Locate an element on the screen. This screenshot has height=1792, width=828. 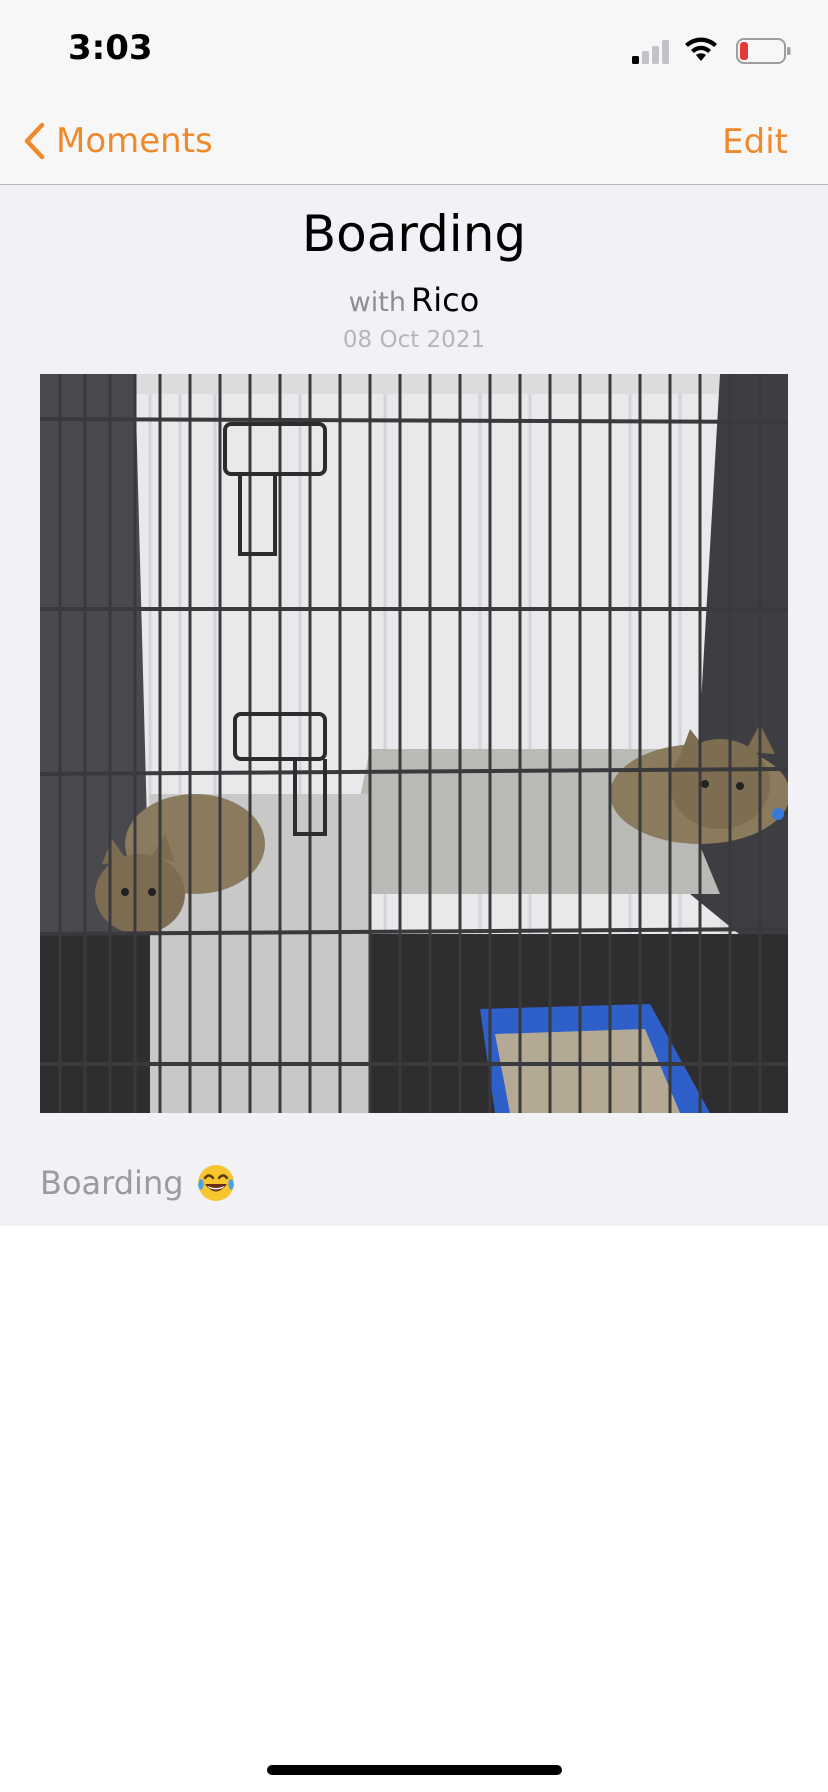
moment-date: 08 Oct 2021 is located at coordinates (414, 340).